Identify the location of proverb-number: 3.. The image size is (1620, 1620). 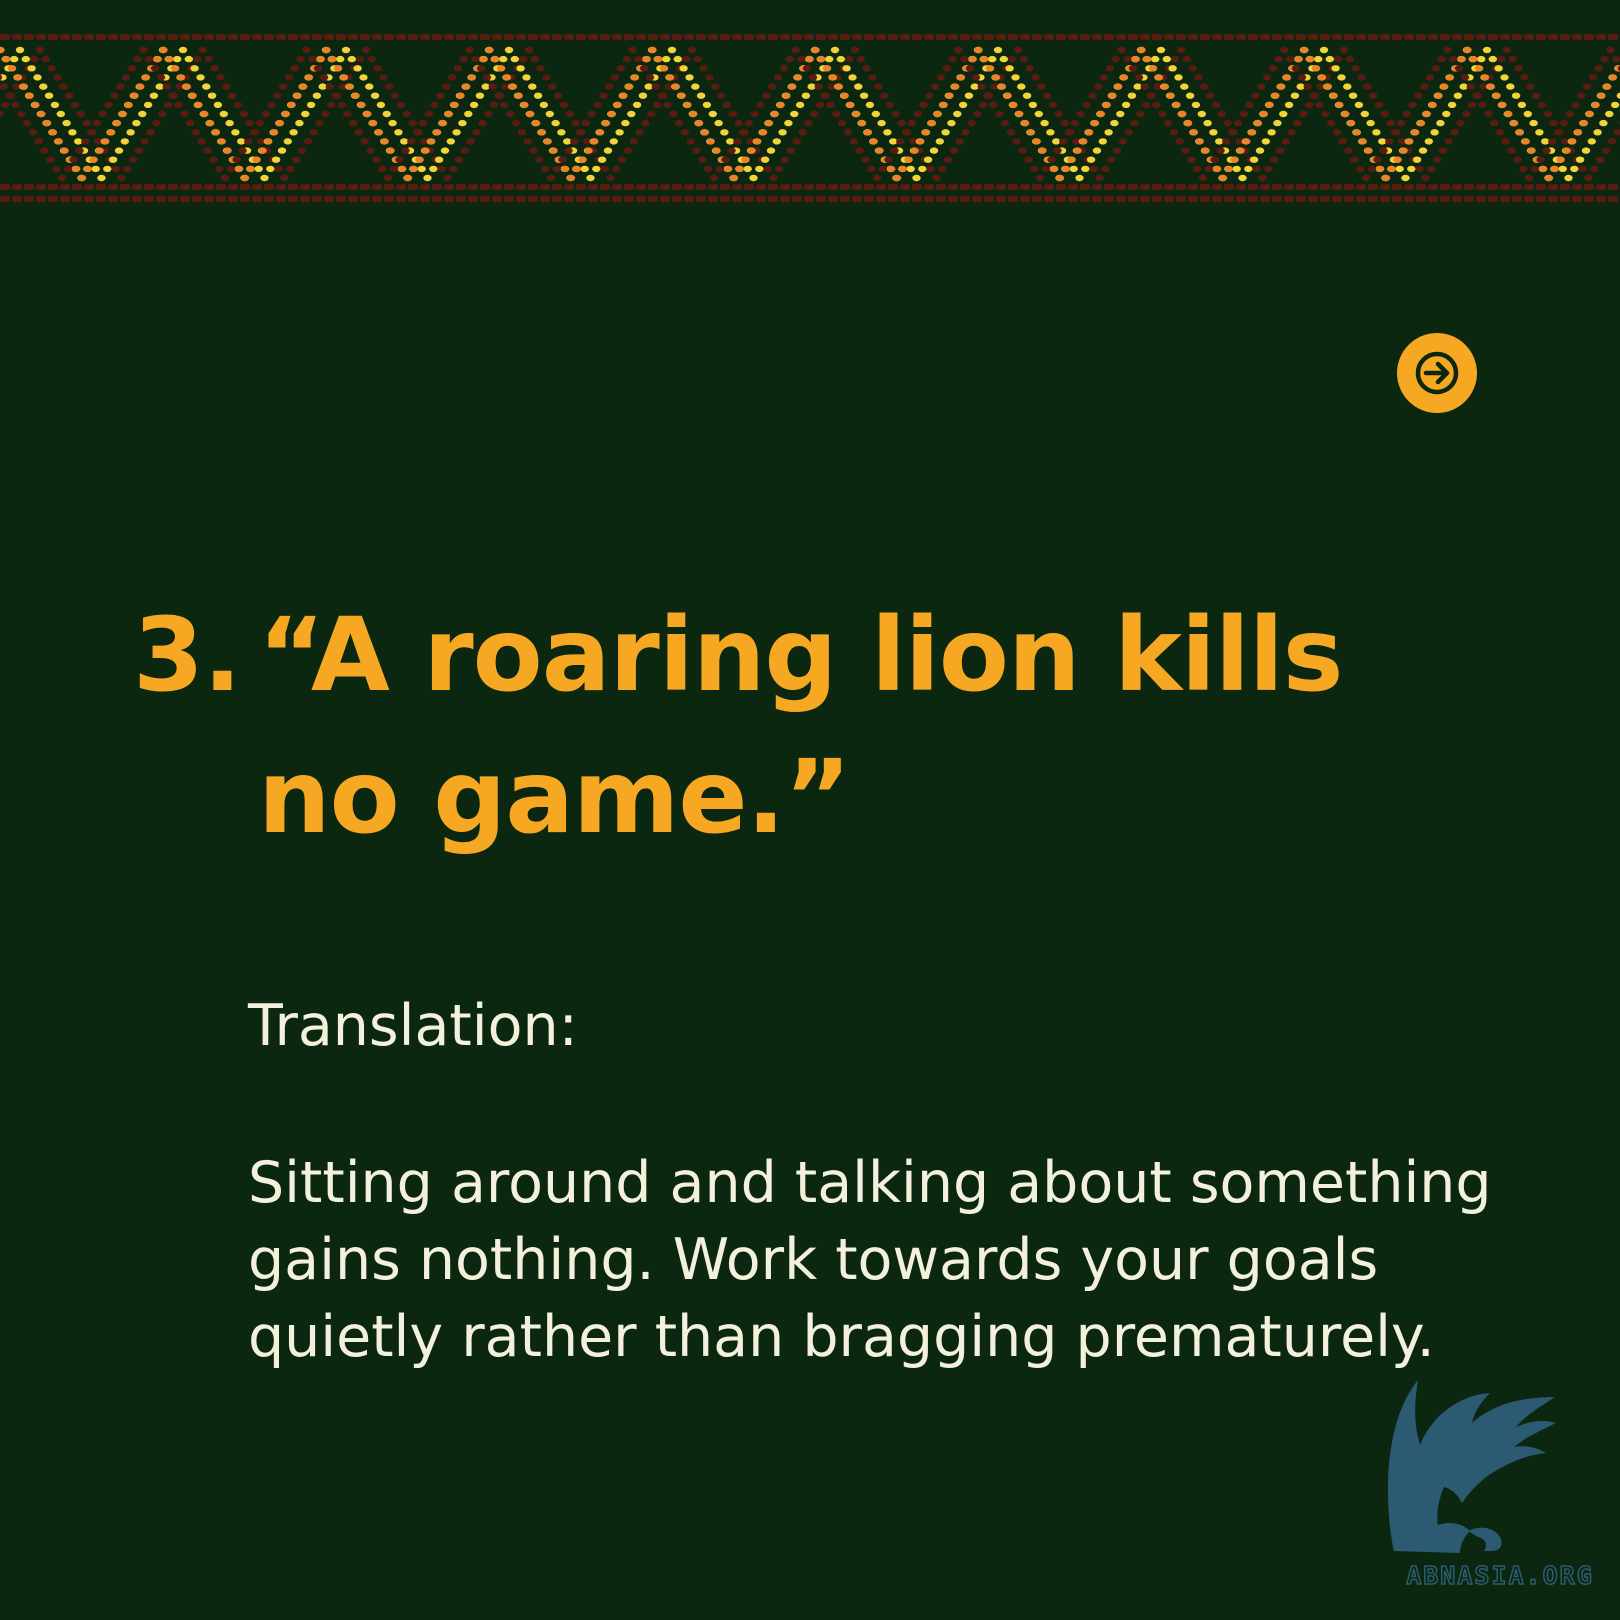
(187, 655).